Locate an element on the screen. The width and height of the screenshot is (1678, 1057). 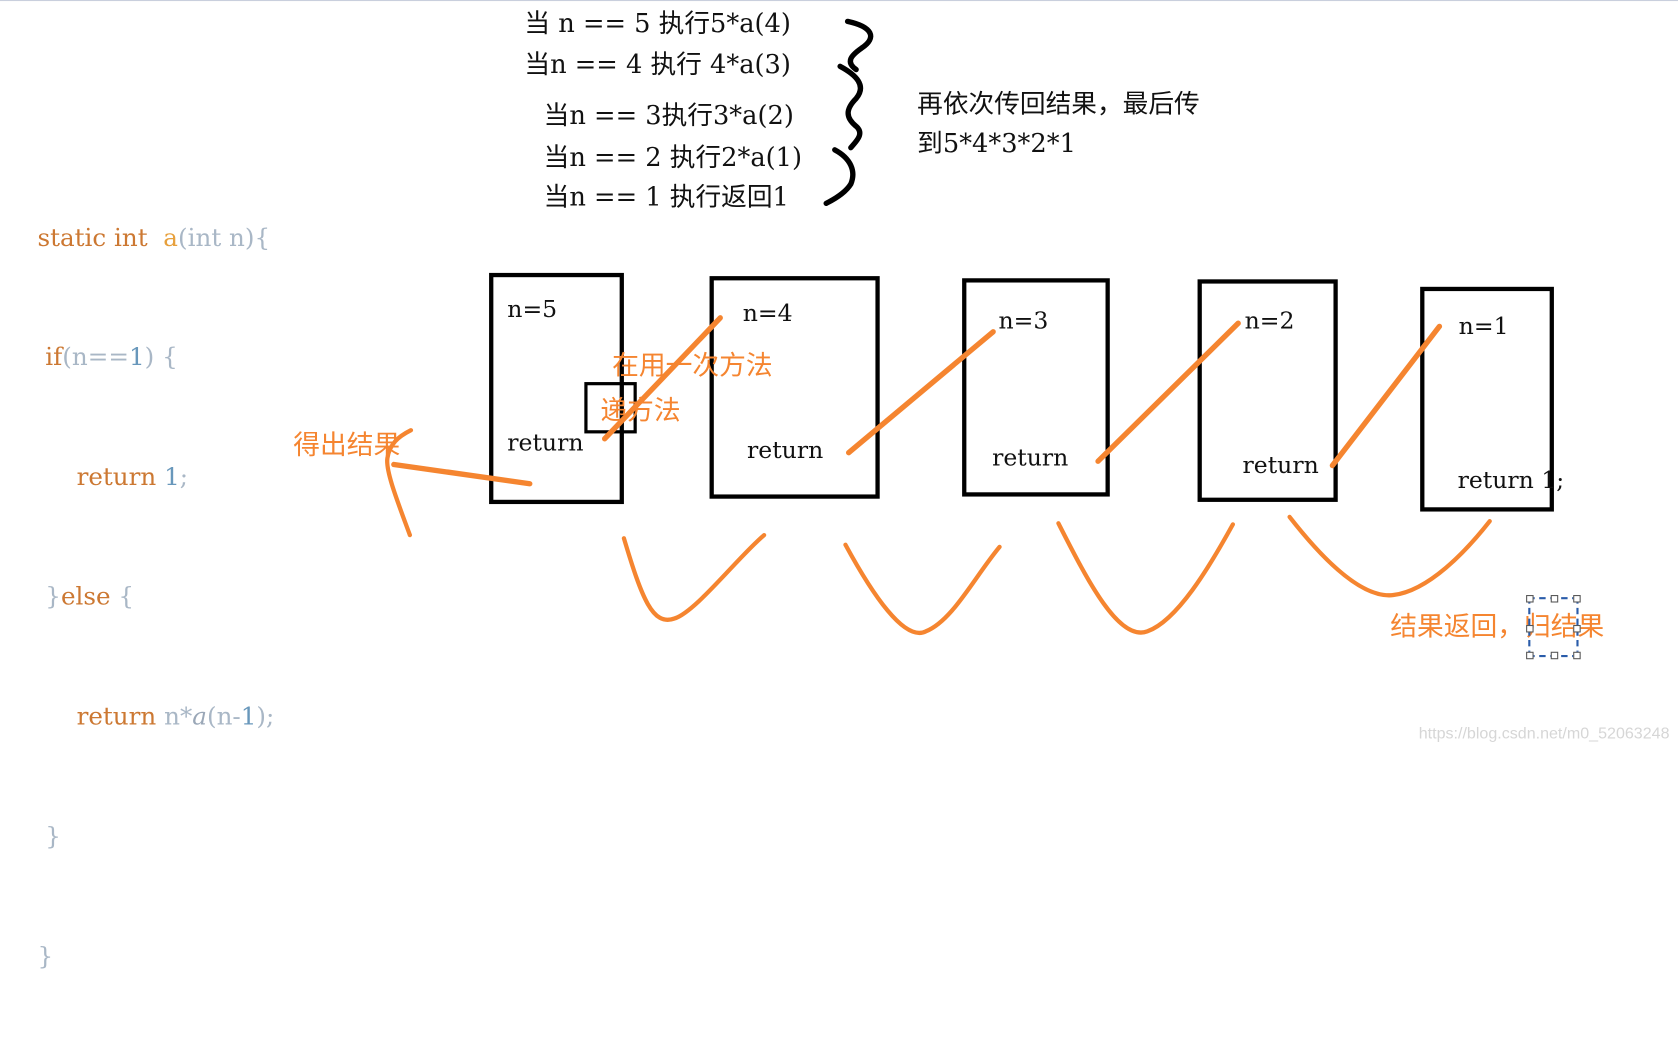
watermark: https://blog.csdn.net/m0_52063248 is located at coordinates (1544, 733).